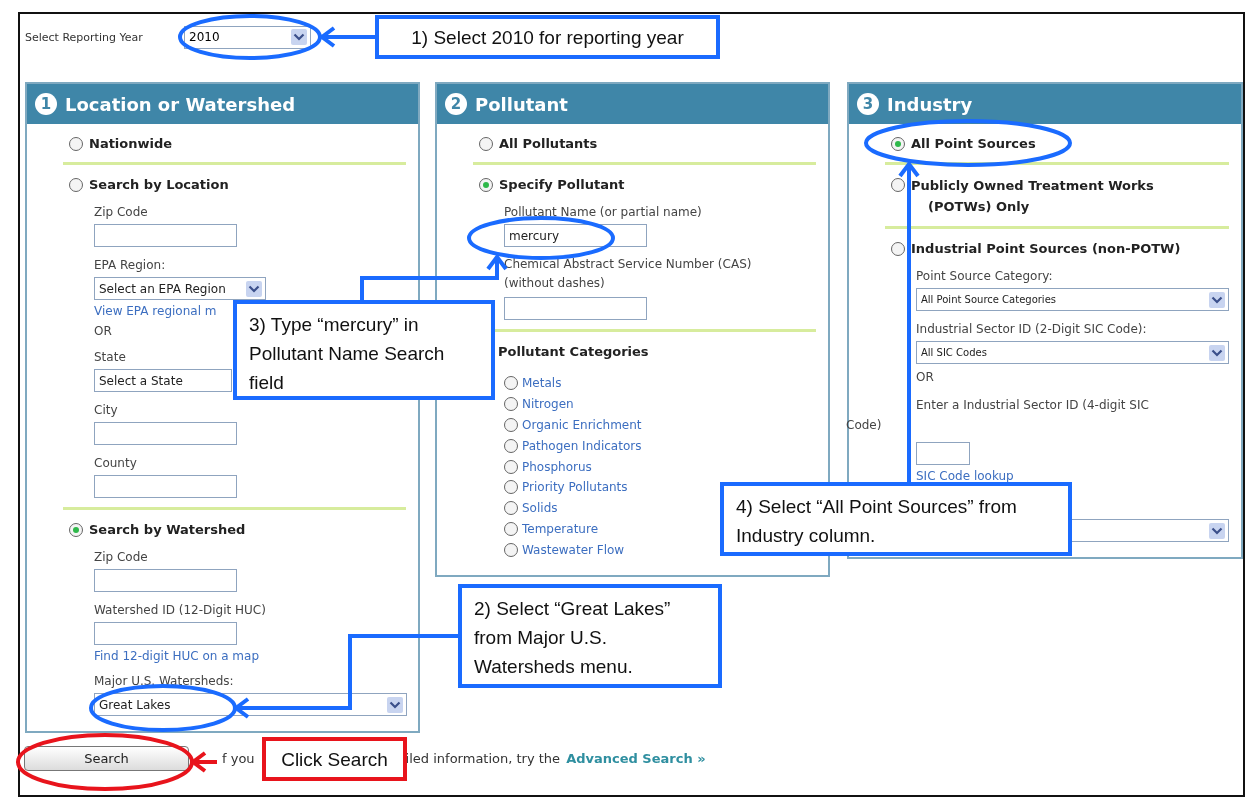 The width and height of the screenshot is (1251, 805). Describe the element at coordinates (483, 758) in the screenshot. I see `info-text: iled information, try the` at that location.